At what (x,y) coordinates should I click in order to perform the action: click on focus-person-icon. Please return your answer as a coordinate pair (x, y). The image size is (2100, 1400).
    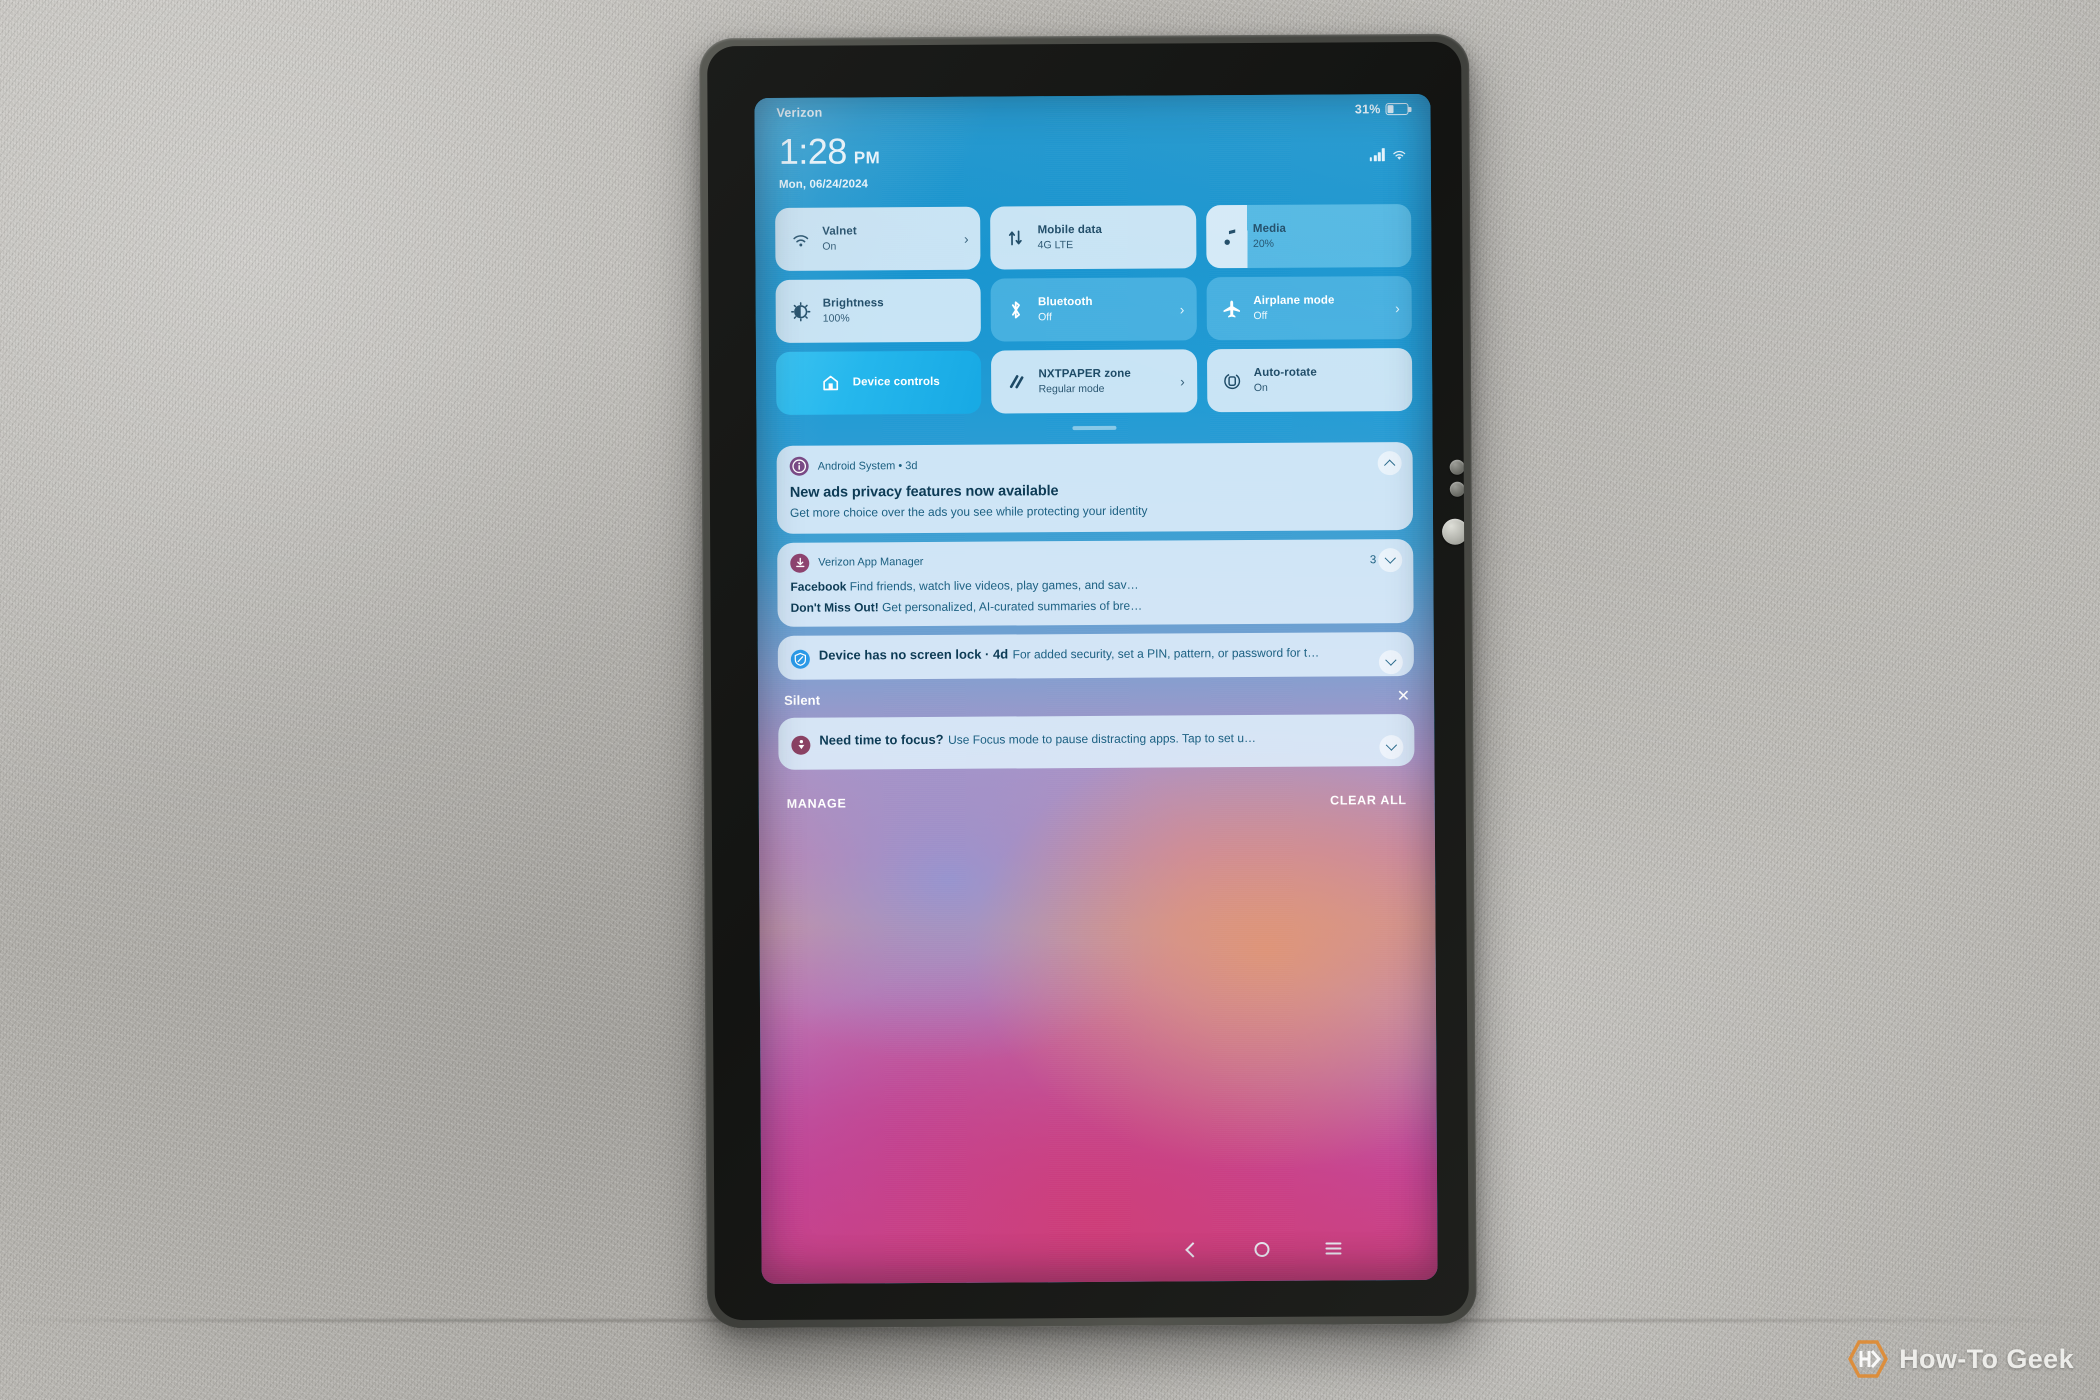
    Looking at the image, I should click on (801, 745).